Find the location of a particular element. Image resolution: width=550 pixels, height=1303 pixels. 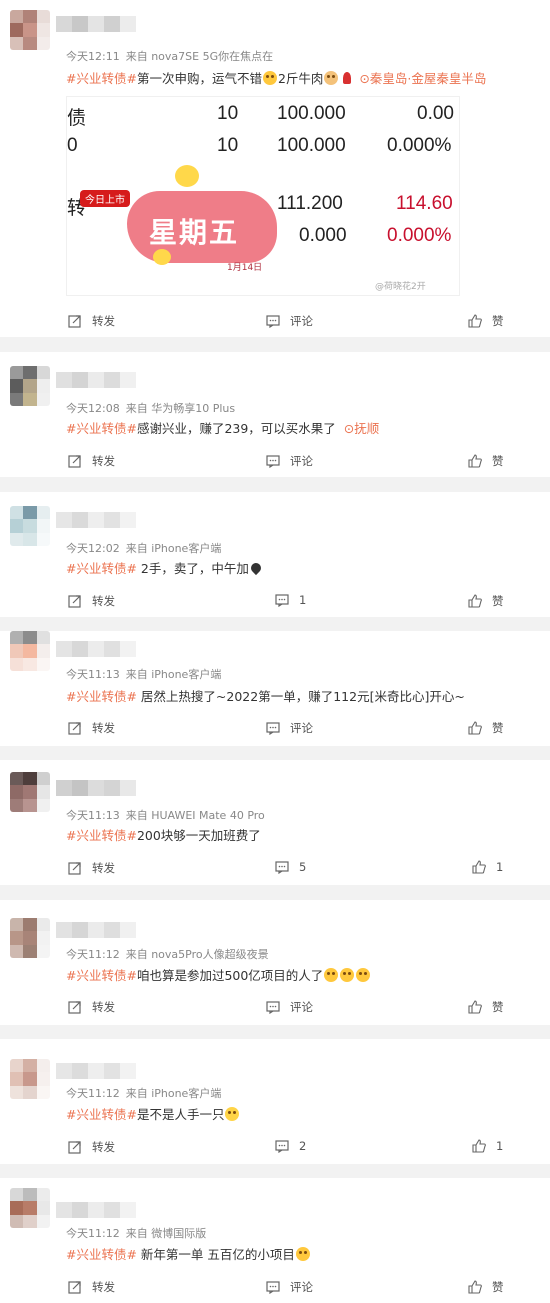

action-bar: 转发 5 1 is located at coordinates (275, 871).